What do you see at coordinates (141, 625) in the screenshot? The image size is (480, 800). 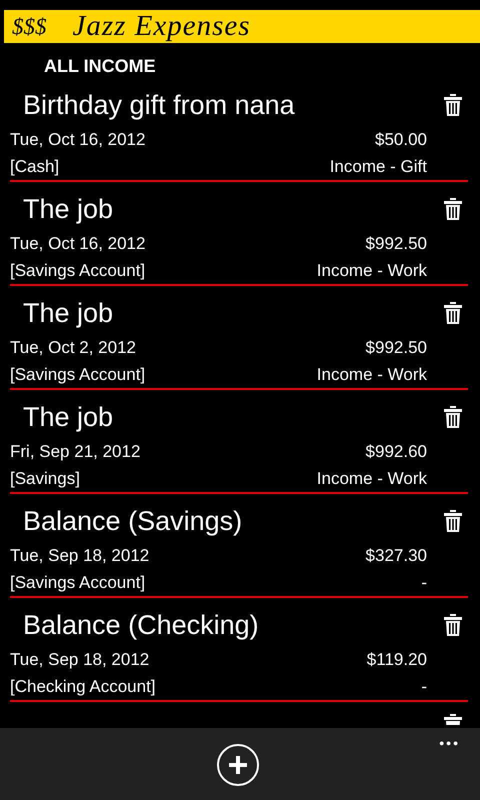 I see `entry-title: Balance (Checking)` at bounding box center [141, 625].